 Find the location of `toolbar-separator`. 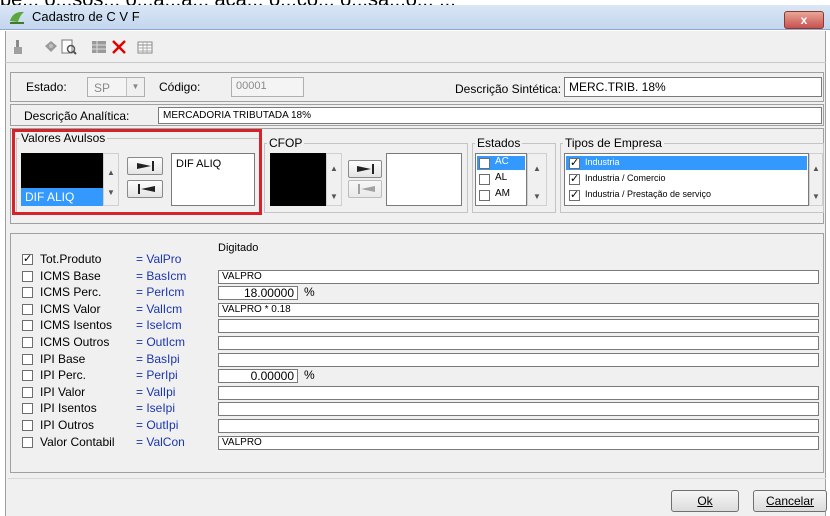

toolbar-separator is located at coordinates (415, 62).